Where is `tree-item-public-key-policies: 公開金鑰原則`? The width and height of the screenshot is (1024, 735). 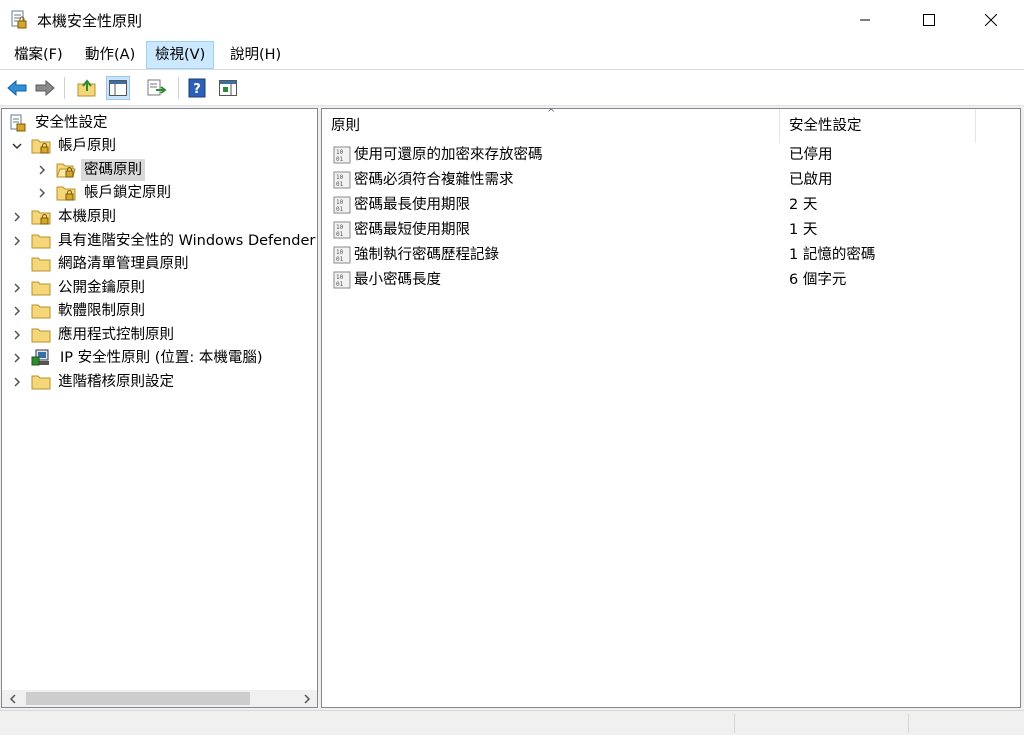
tree-item-public-key-policies: 公開金鑰原則 is located at coordinates (159, 288).